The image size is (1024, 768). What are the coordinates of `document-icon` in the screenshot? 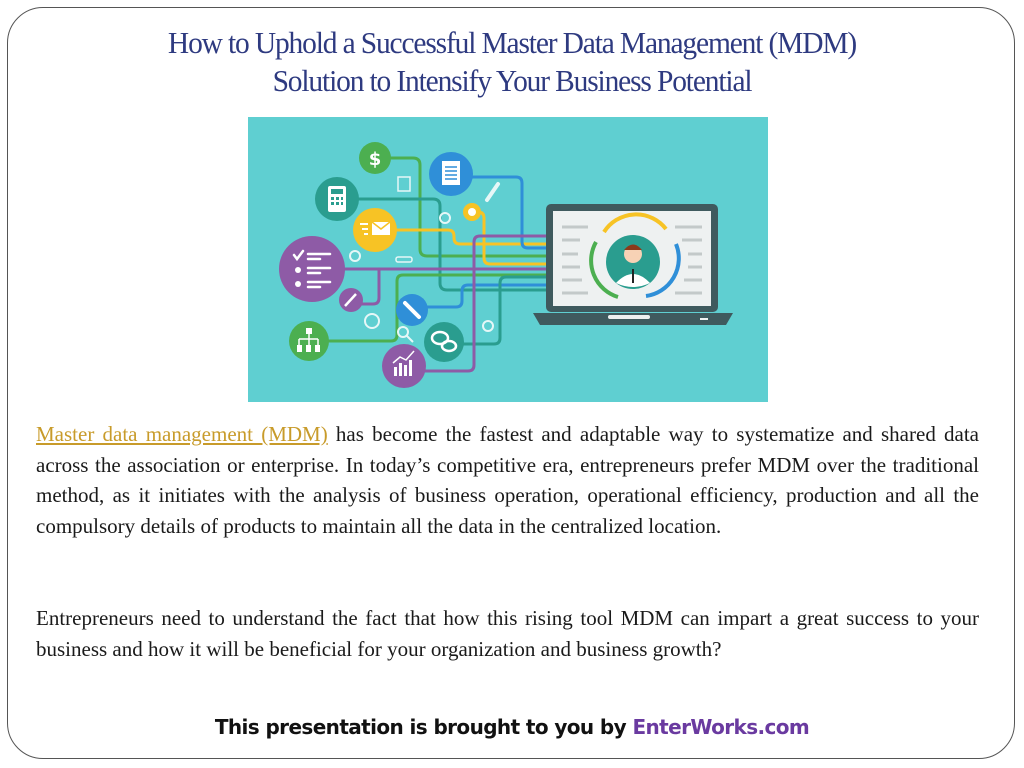 It's located at (451, 174).